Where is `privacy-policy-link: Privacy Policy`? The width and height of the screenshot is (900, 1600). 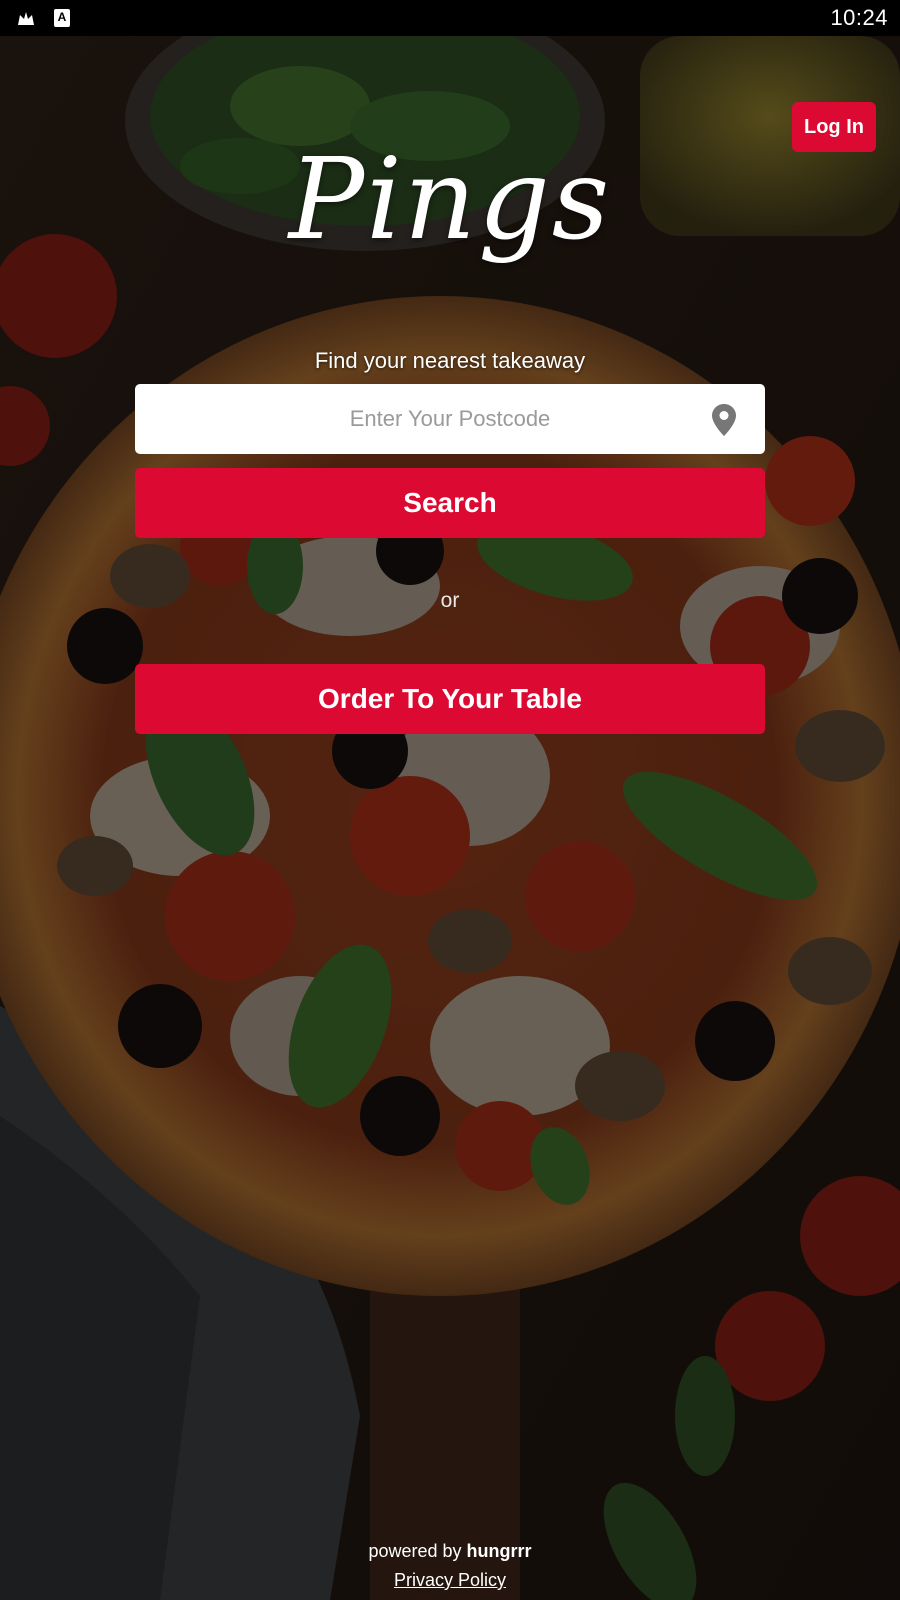 privacy-policy-link: Privacy Policy is located at coordinates (450, 1580).